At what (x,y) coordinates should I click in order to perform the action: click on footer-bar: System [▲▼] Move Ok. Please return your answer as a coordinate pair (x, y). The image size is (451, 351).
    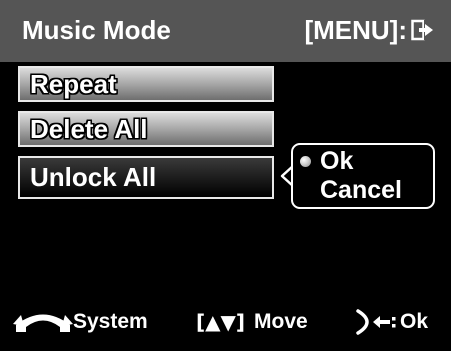
    Looking at the image, I should click on (225, 322).